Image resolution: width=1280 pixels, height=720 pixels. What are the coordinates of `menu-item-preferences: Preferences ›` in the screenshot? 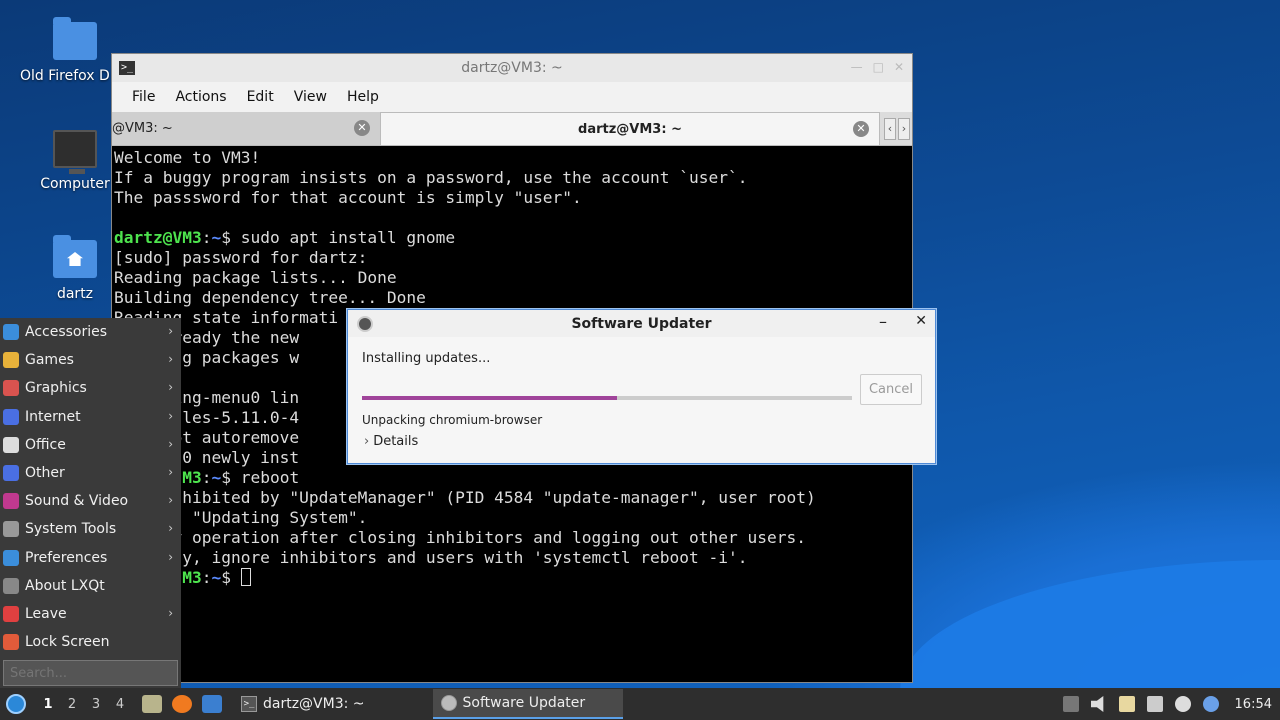 It's located at (90, 558).